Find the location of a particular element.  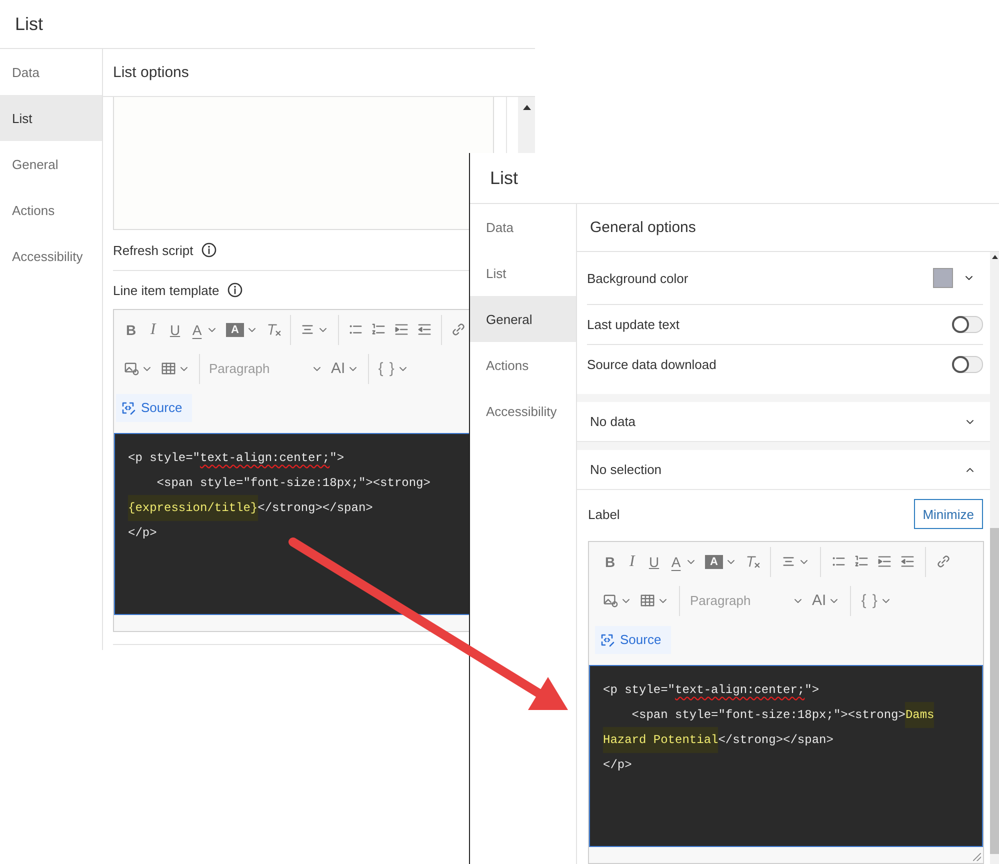

code-editor: <p style="text-align:center;"> <span style="font-size:18px;"><strong>Dams Hazard Potential</strong></span> </p> is located at coordinates (786, 756).